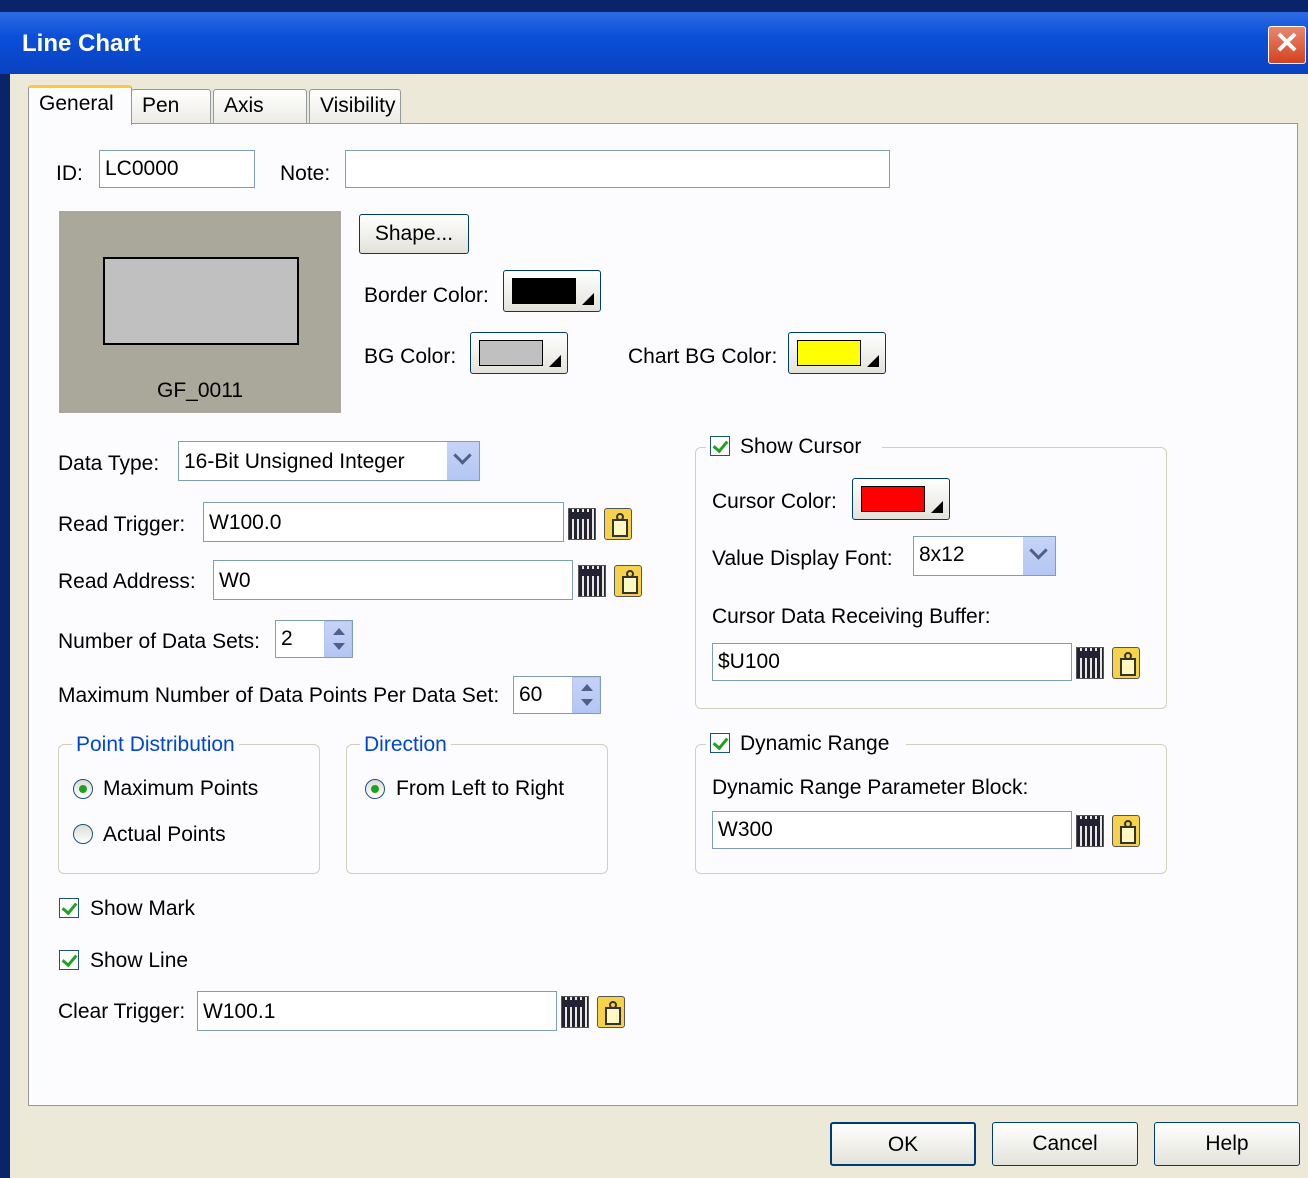 The height and width of the screenshot is (1178, 1308). Describe the element at coordinates (931, 809) in the screenshot. I see `dynamic-range-group` at that location.